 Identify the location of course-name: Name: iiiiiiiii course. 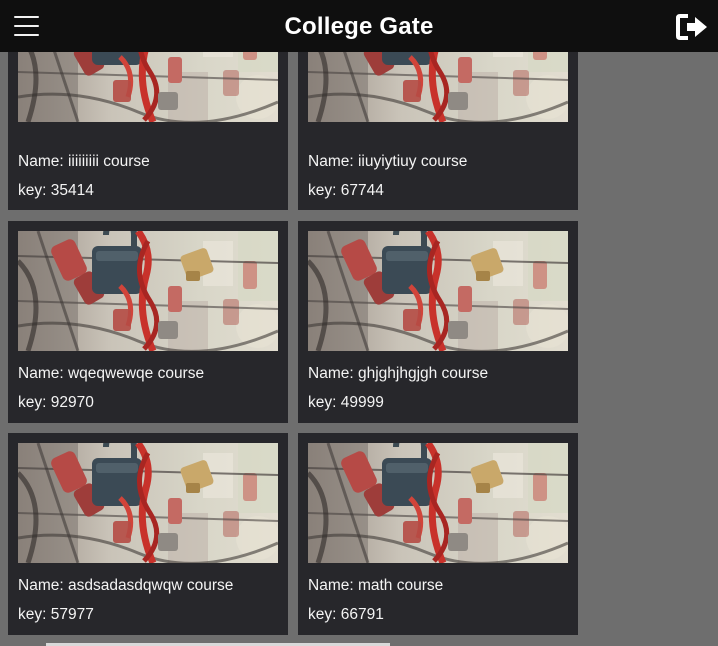
(84, 161).